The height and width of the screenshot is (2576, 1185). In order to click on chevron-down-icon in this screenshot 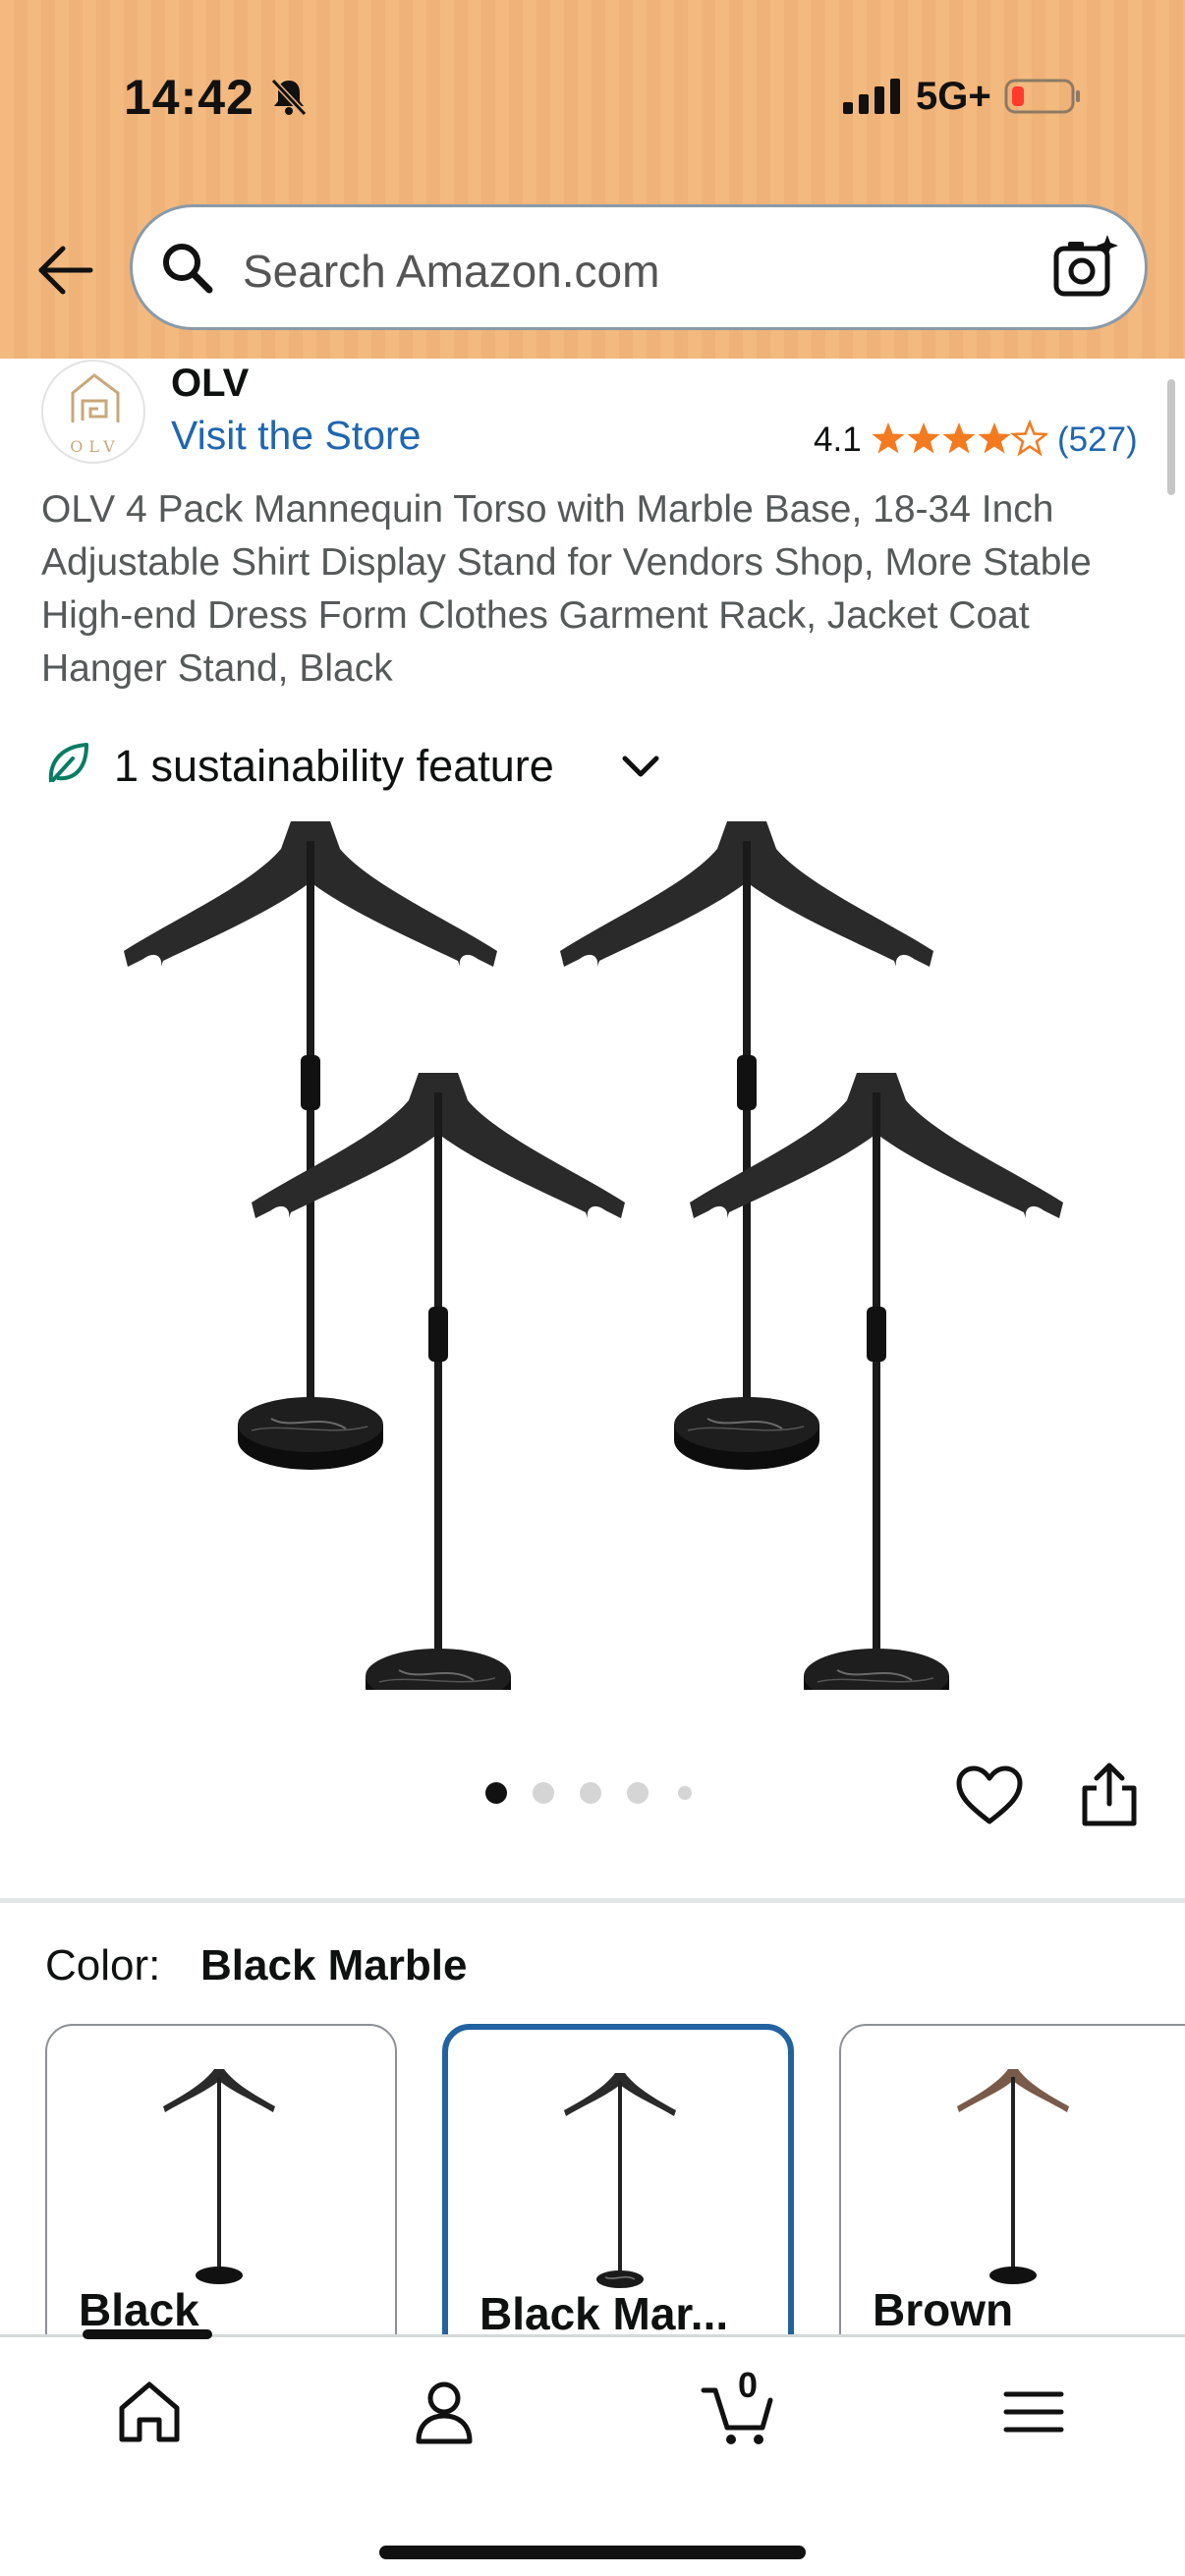, I will do `click(641, 766)`.